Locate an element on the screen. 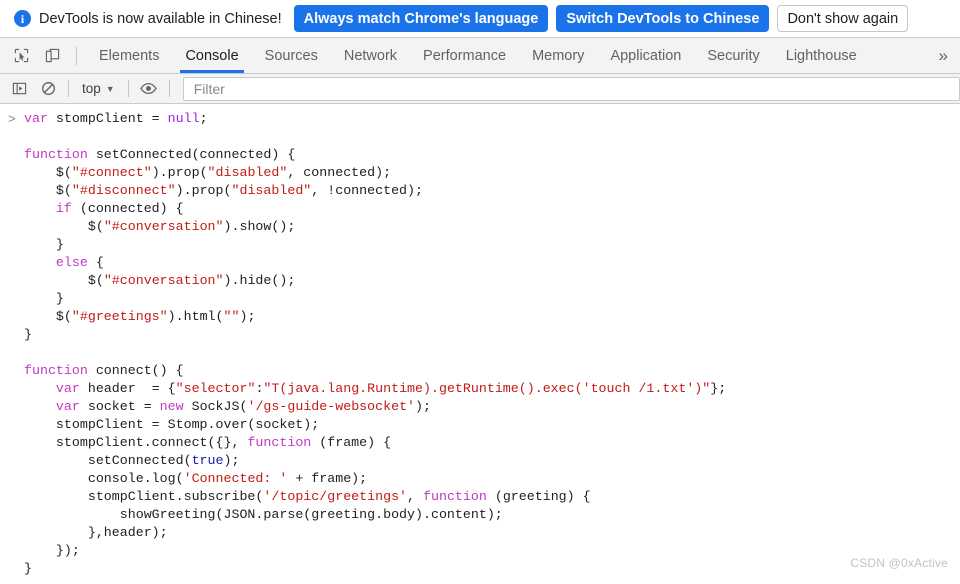 The width and height of the screenshot is (960, 584). code-token-str: "#greetings" is located at coordinates (119, 316).